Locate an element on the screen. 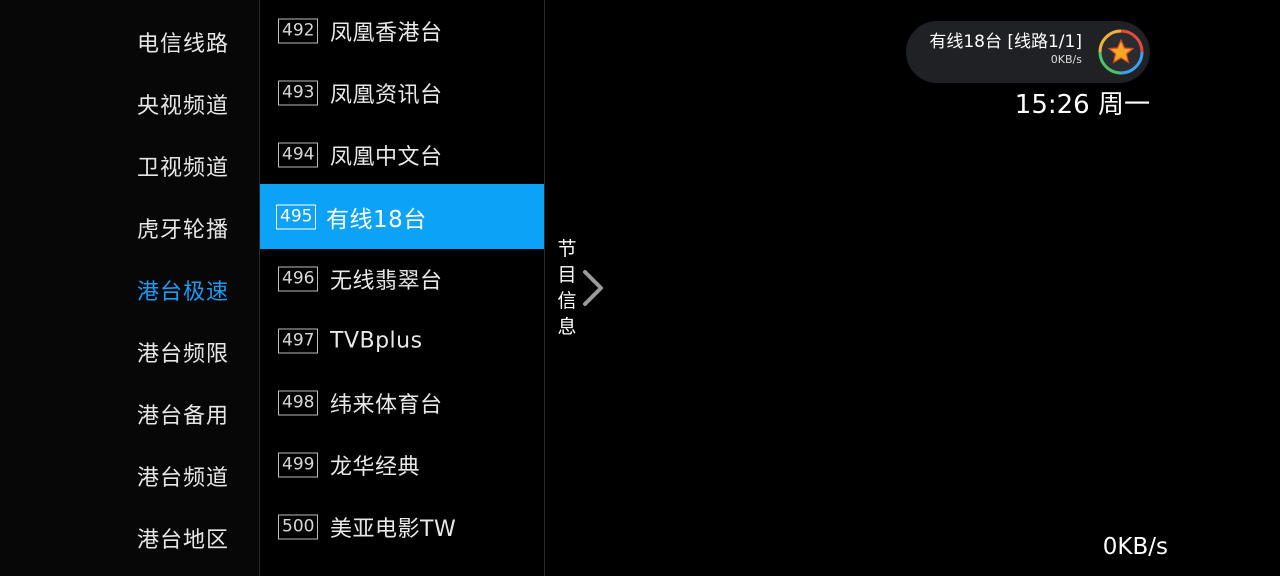 This screenshot has height=576, width=1280. channel-item: 493 凤凰资讯台 is located at coordinates (402, 93).